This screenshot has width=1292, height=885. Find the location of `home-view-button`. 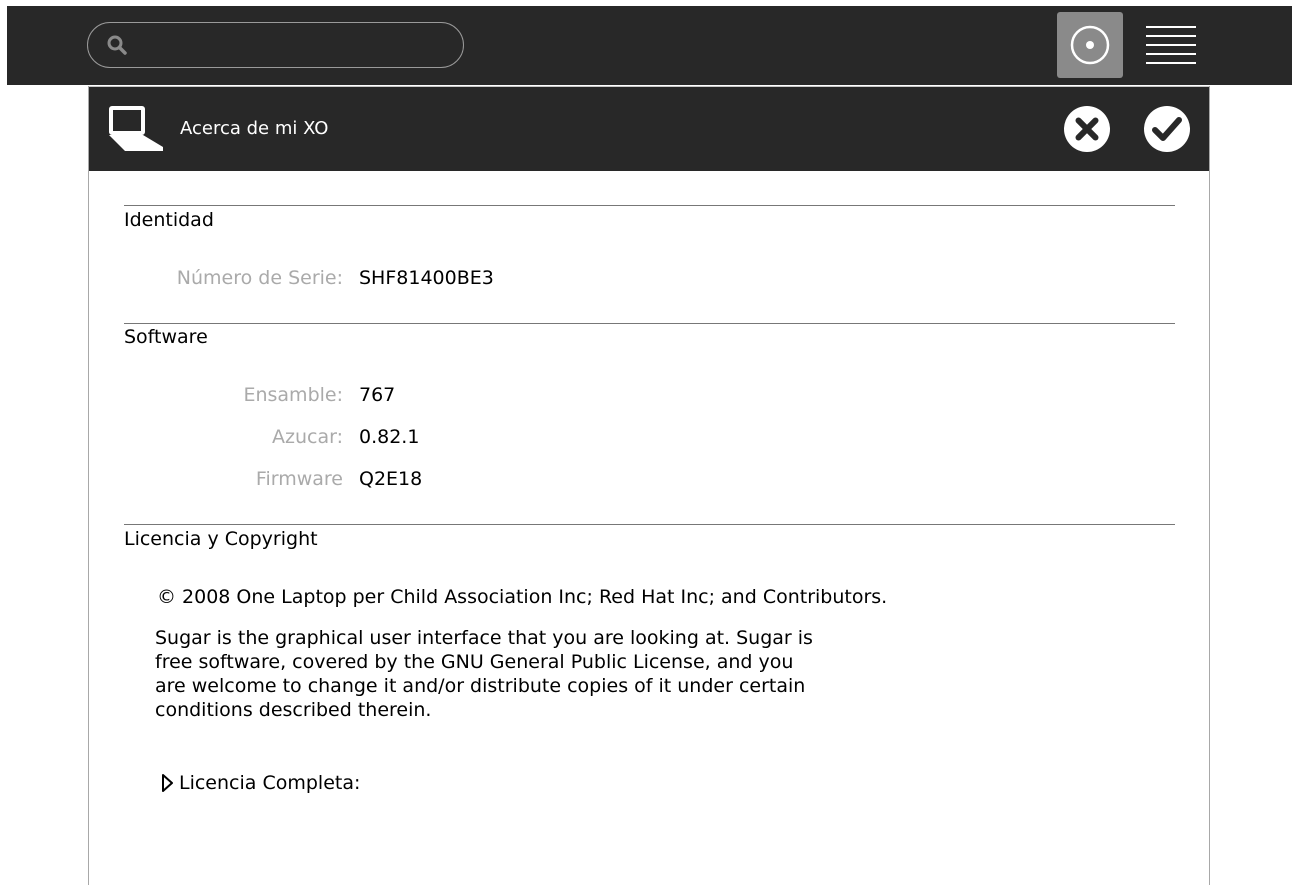

home-view-button is located at coordinates (1090, 45).